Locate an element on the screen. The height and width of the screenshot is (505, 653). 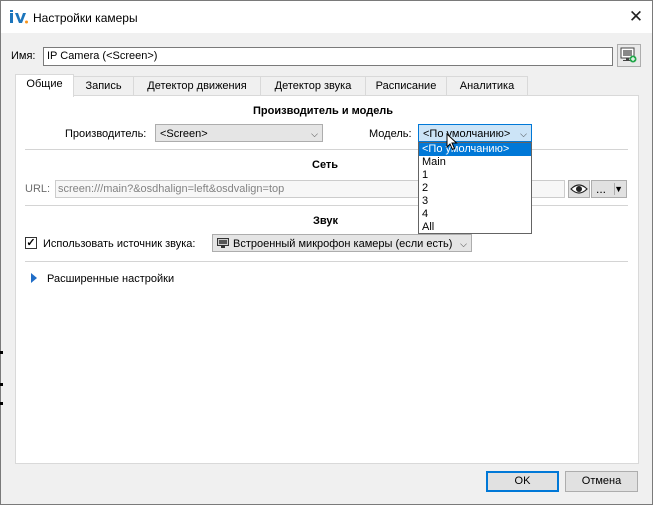
sound-source-select: Встроенный микрофон камеры (если есть) ⌵ is located at coordinates (342, 243).